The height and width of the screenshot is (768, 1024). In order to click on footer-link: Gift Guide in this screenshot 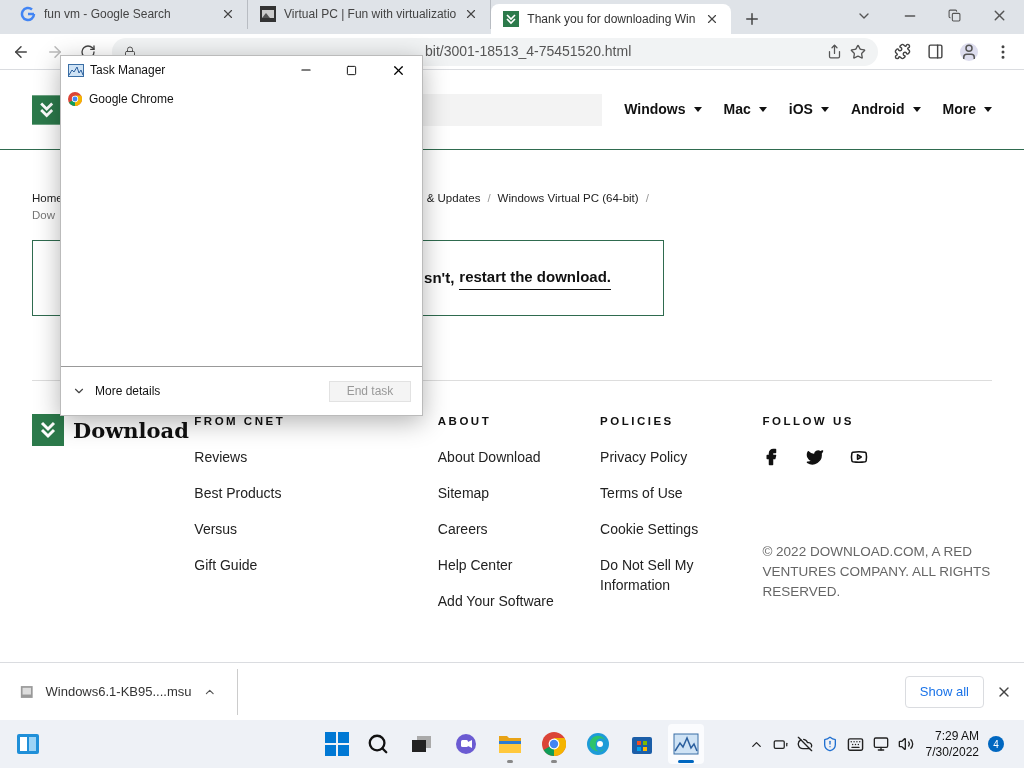, I will do `click(257, 565)`.